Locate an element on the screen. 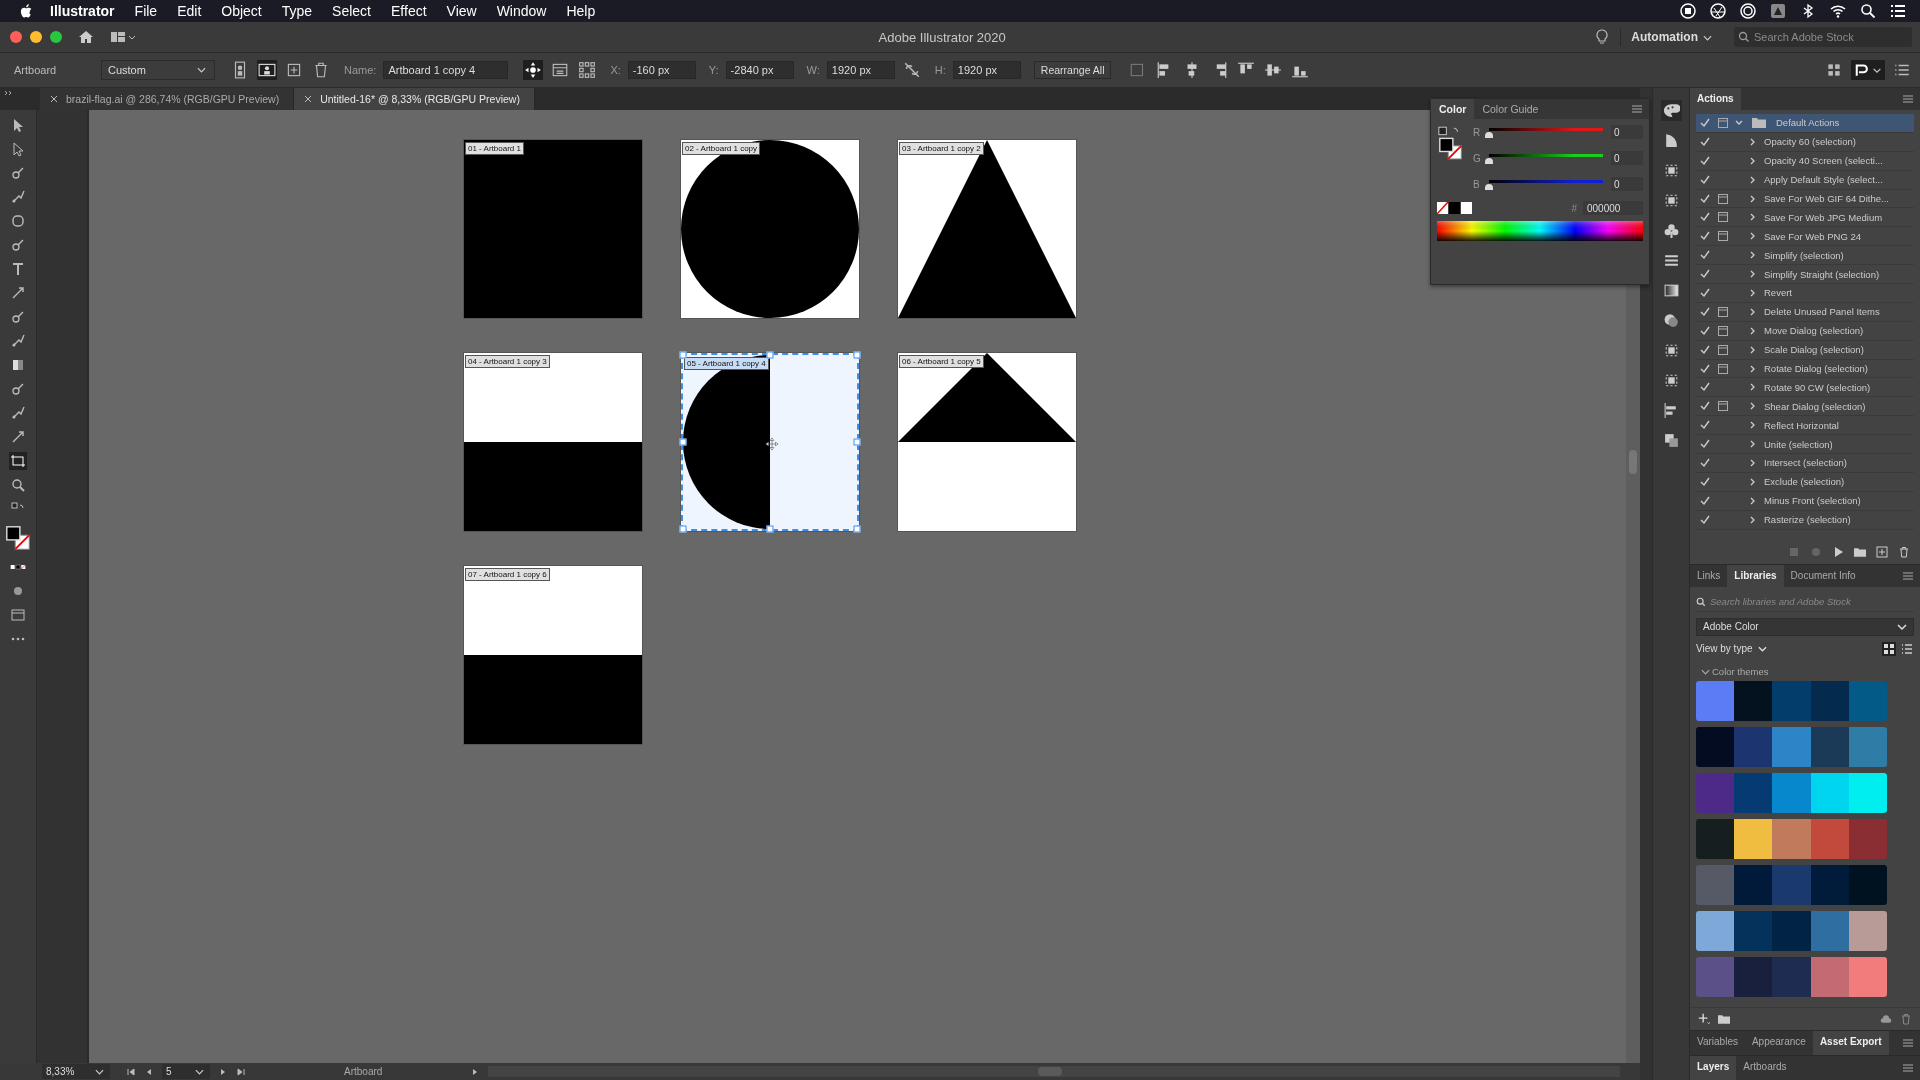 This screenshot has height=1080, width=1920. grid-view-icon is located at coordinates (1889, 648).